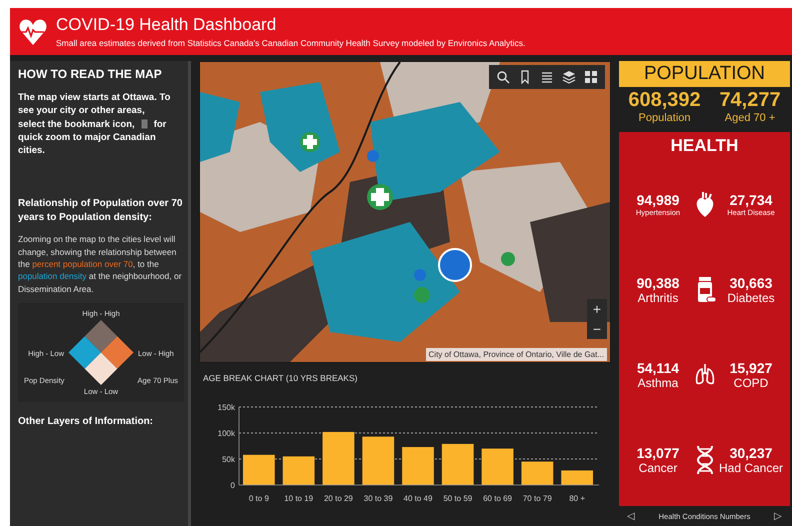 The height and width of the screenshot is (526, 792). What do you see at coordinates (76, 124) in the screenshot?
I see `guide-intro-text: select the bookmark icon,` at bounding box center [76, 124].